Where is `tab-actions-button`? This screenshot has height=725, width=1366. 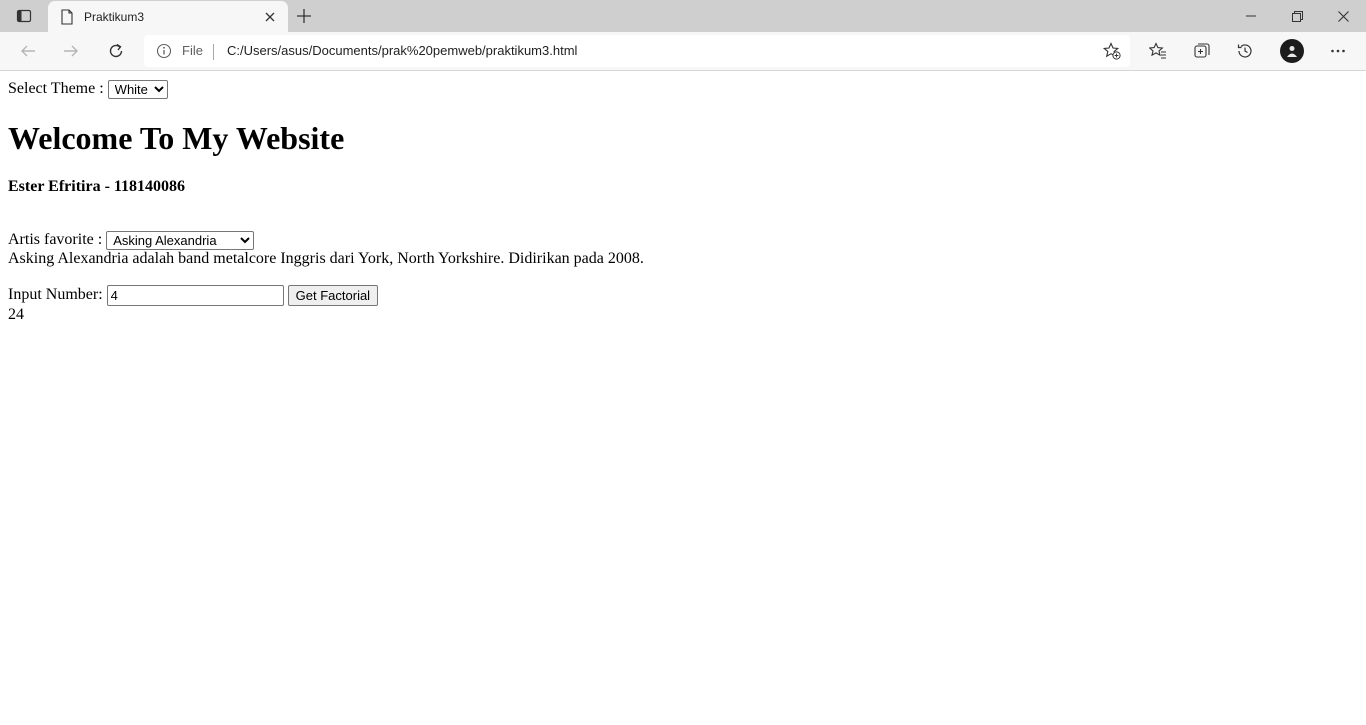 tab-actions-button is located at coordinates (24, 16).